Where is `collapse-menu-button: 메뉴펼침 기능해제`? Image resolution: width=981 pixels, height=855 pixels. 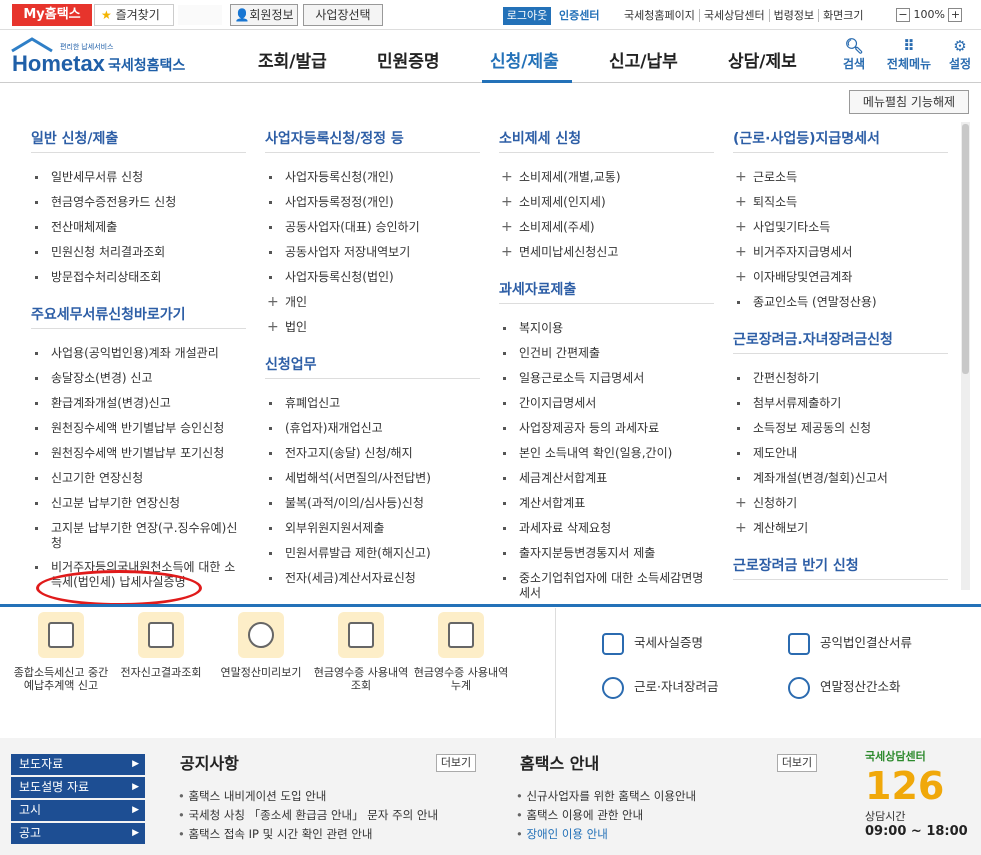 collapse-menu-button: 메뉴펼침 기능해제 is located at coordinates (909, 102).